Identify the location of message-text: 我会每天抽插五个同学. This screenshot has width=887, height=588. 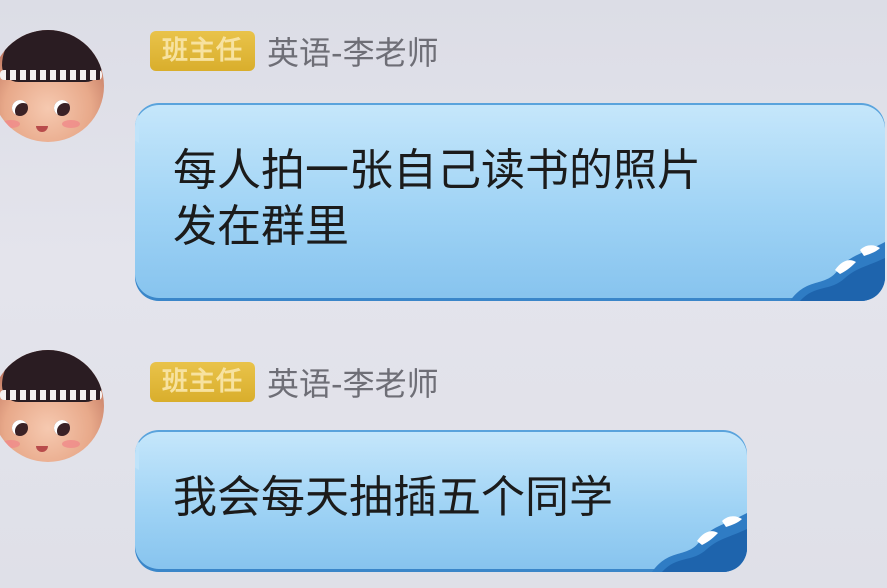
(453, 498).